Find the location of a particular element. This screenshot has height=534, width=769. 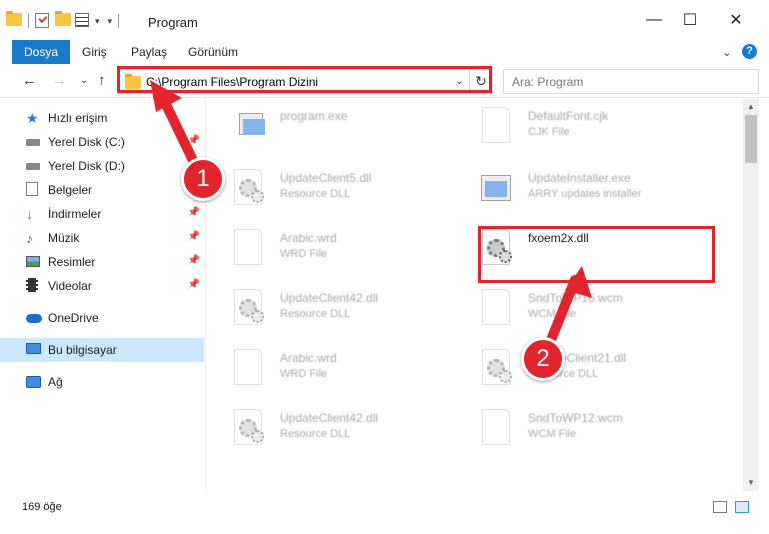

sidebar-item-documents: Belgeler 📌 is located at coordinates (102, 190).